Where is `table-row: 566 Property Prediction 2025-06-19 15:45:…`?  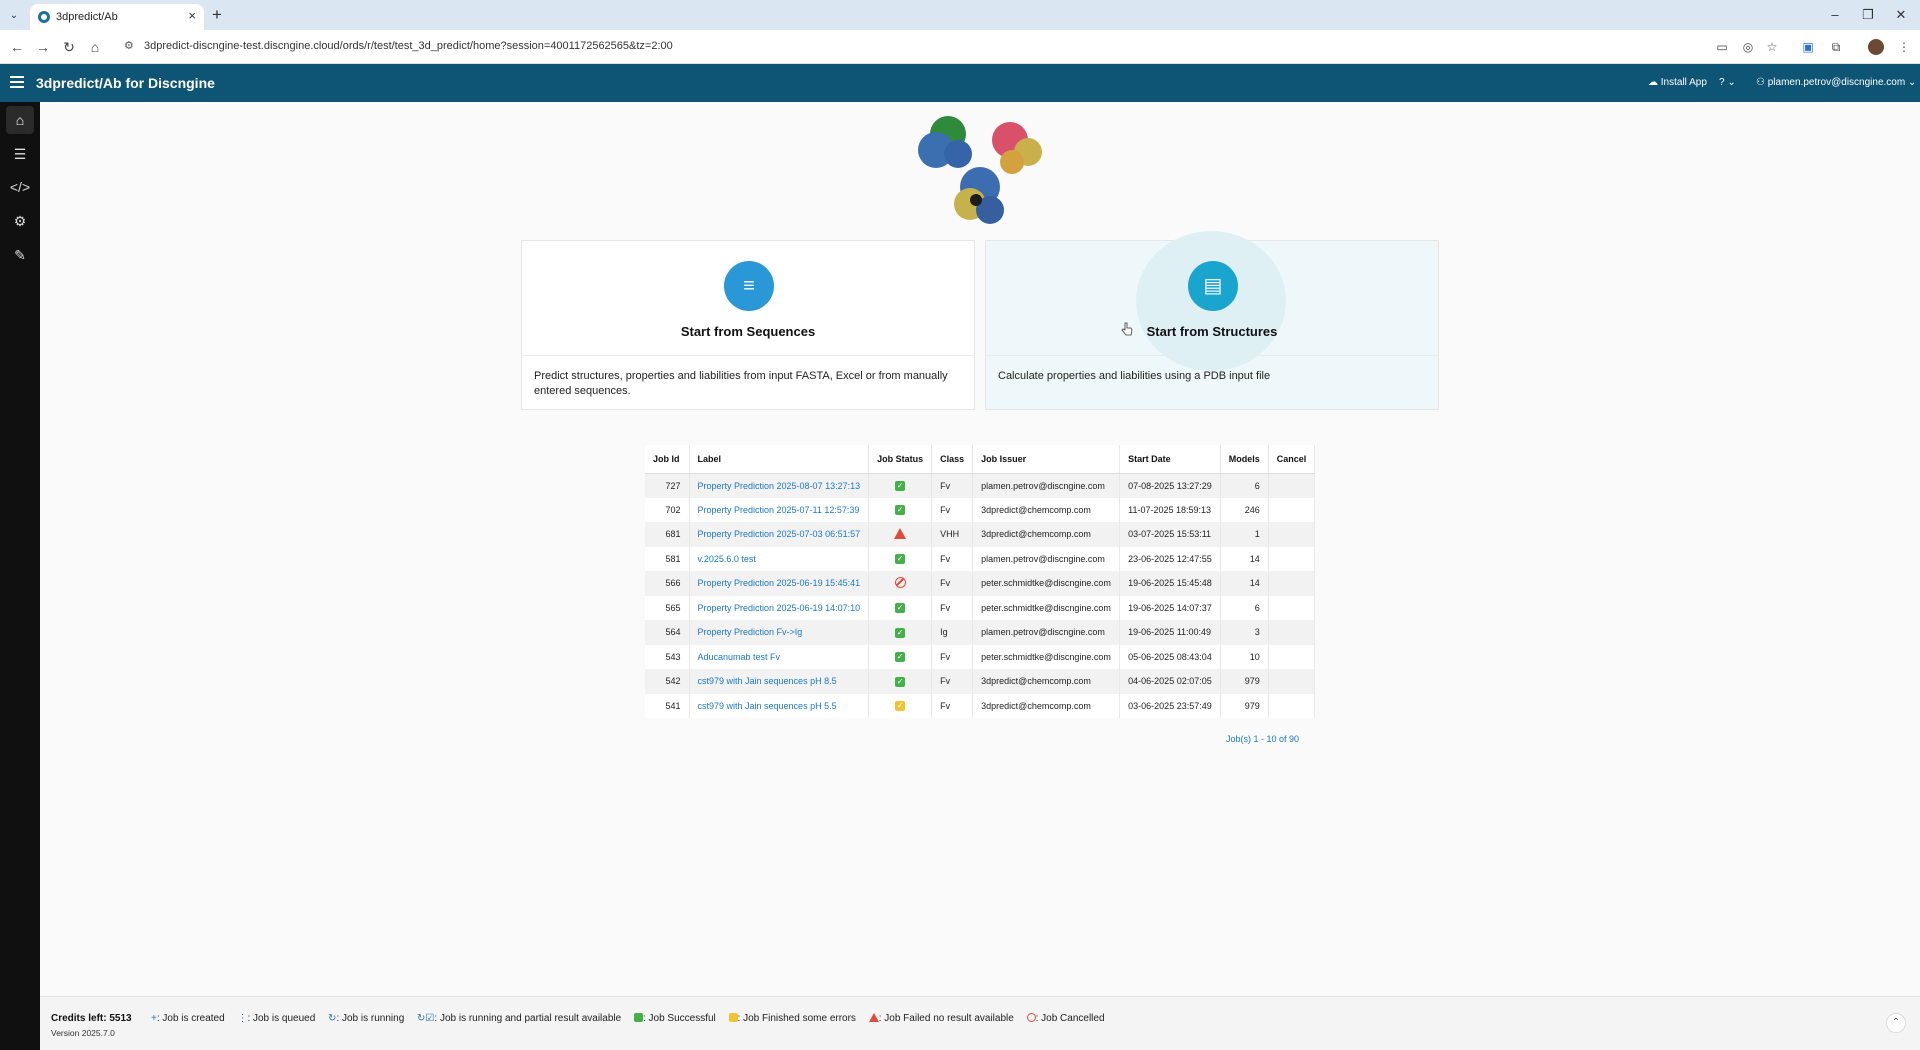 table-row: 566 Property Prediction 2025-06-19 15:45:… is located at coordinates (980, 583).